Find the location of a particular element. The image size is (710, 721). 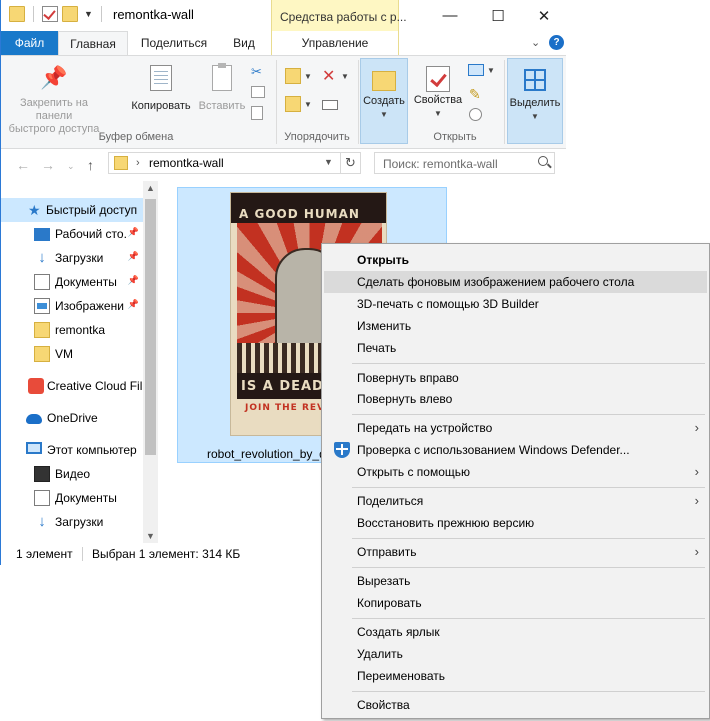

menu-item-open: Открыть is located at coordinates (515, 260).